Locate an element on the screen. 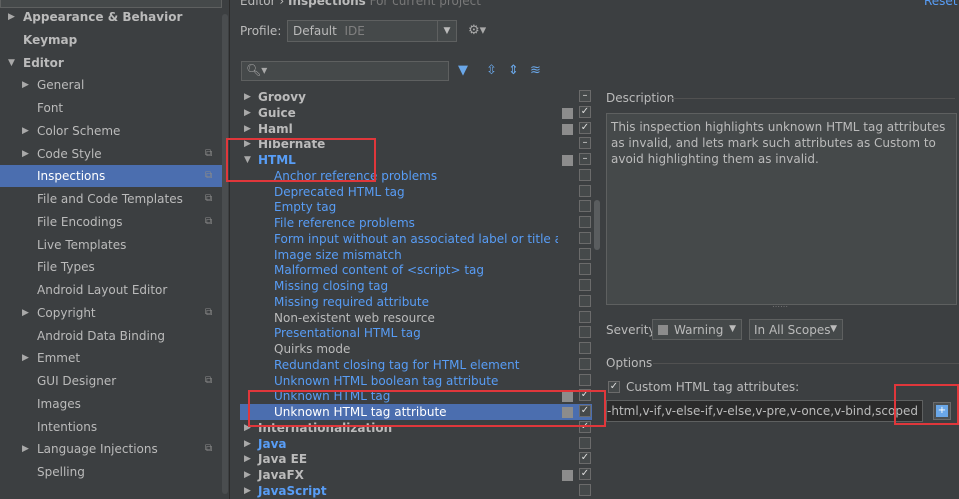 The width and height of the screenshot is (959, 499). divider is located at coordinates (806, 363).